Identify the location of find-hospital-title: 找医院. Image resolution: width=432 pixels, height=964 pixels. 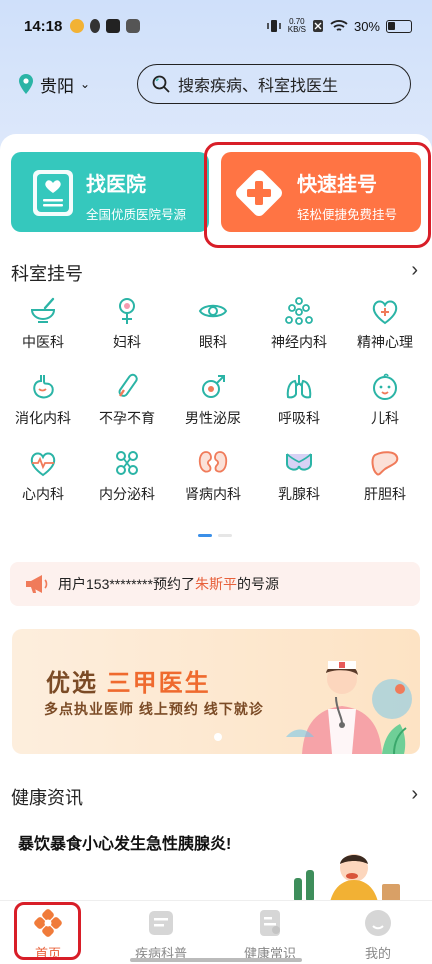
(116, 185).